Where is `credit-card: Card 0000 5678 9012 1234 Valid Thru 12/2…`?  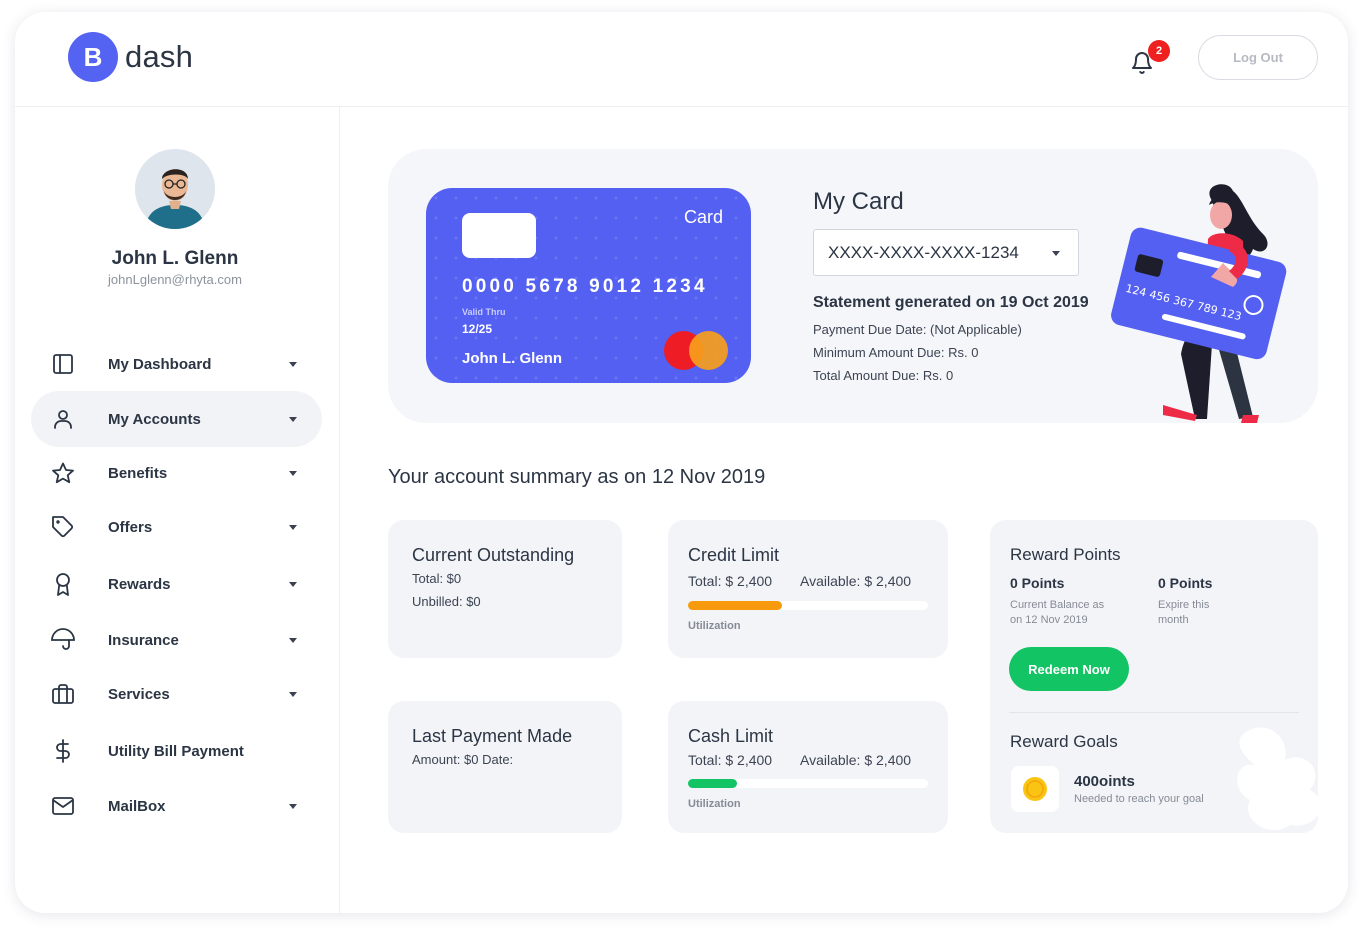 credit-card: Card 0000 5678 9012 1234 Valid Thru 12/2… is located at coordinates (588, 285).